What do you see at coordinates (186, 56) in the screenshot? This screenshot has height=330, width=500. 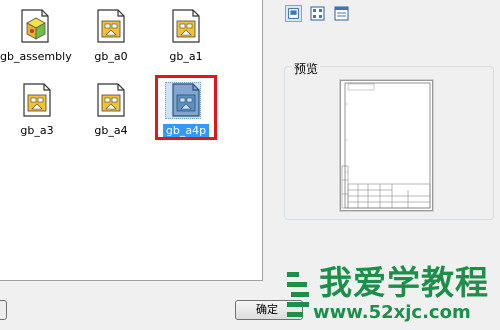 I see `file-label: gb_a1` at bounding box center [186, 56].